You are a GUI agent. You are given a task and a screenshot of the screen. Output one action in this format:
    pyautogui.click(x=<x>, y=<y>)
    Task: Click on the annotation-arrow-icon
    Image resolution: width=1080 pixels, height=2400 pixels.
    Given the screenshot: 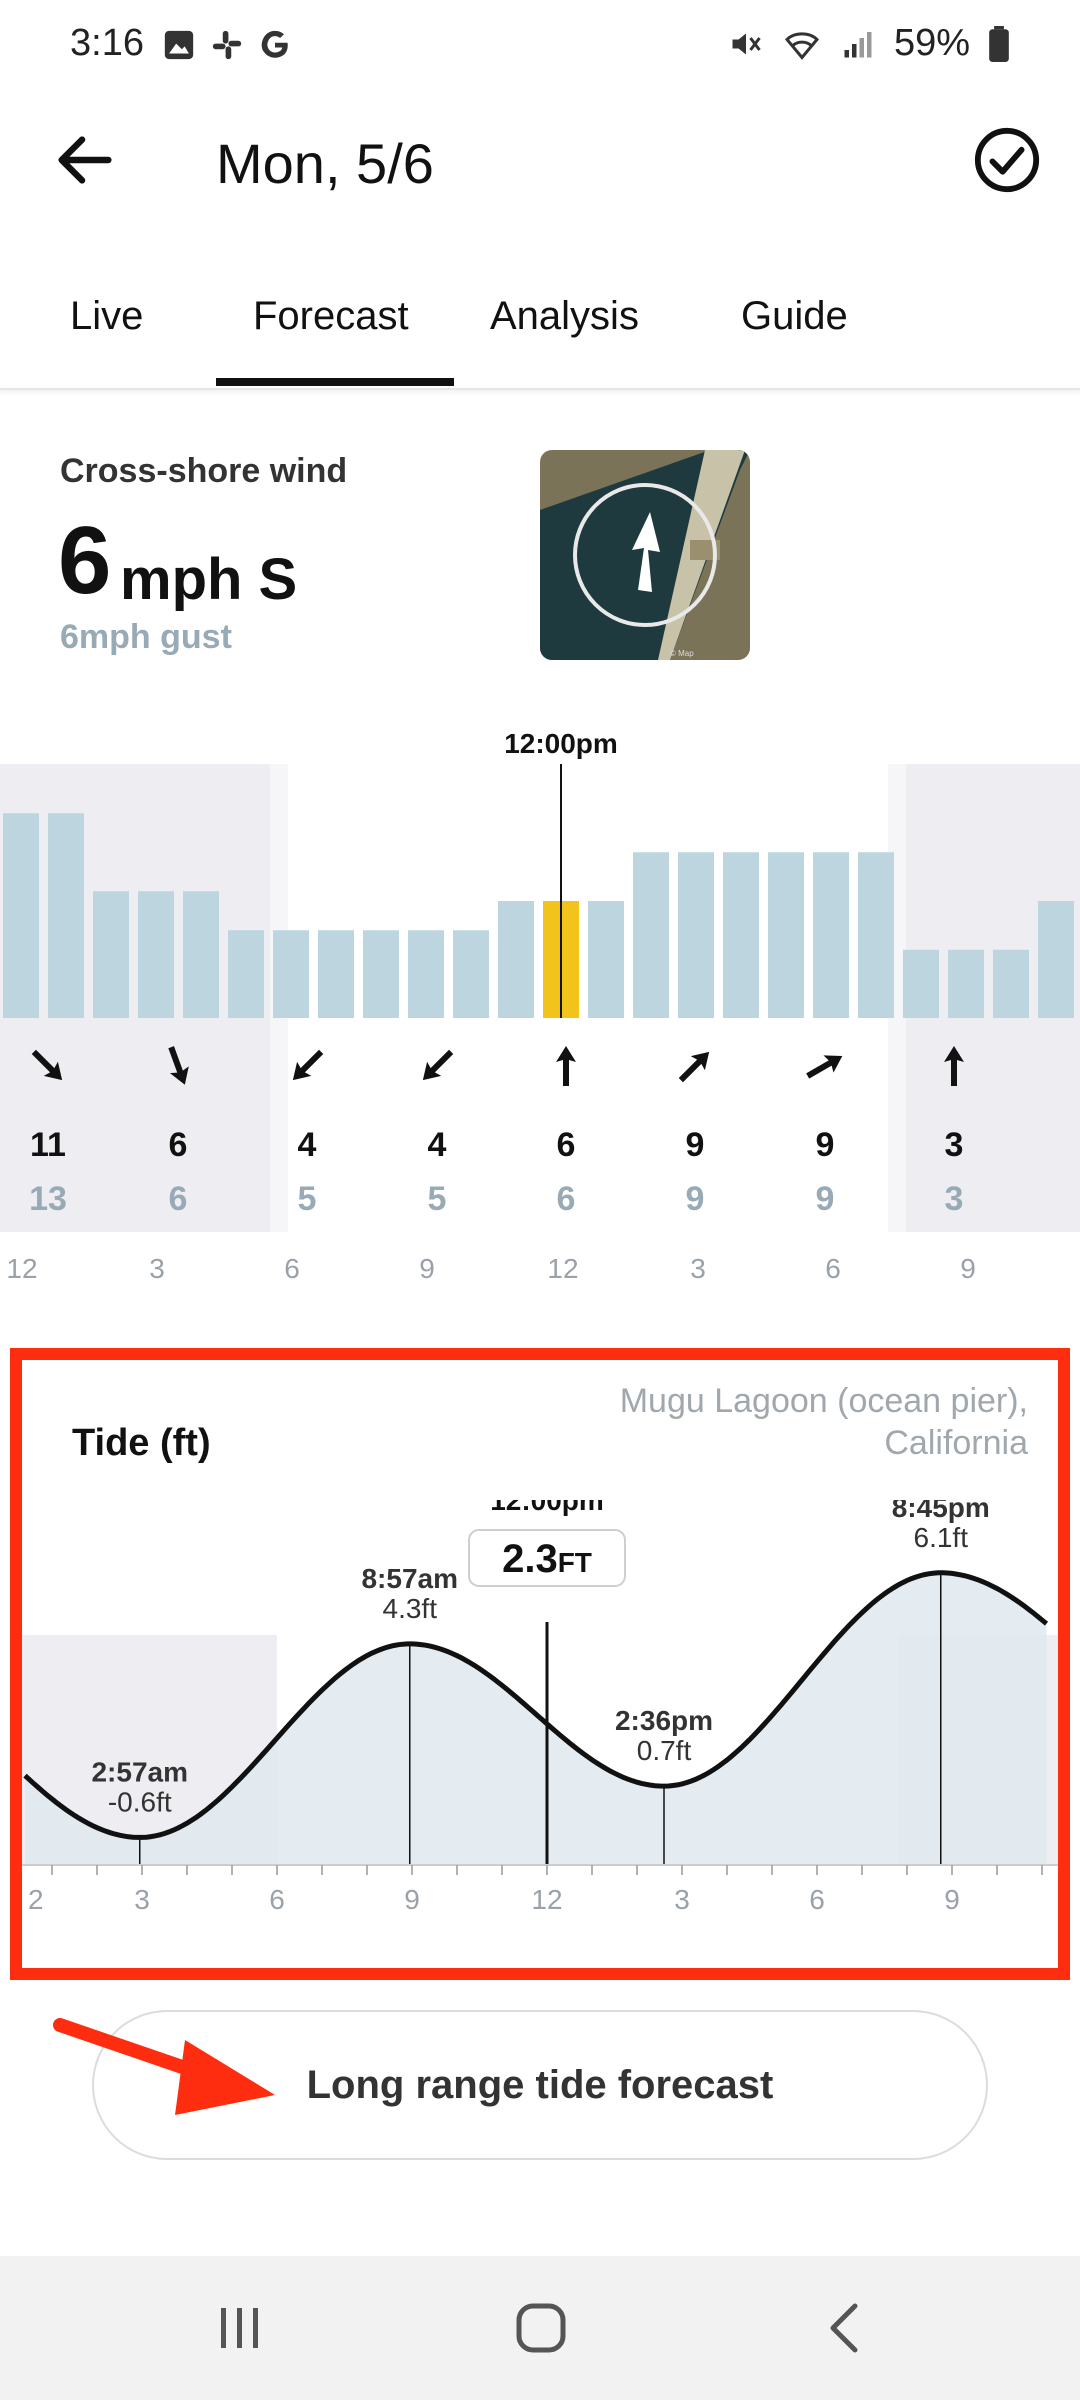 What is the action you would take?
    pyautogui.click(x=164, y=2066)
    